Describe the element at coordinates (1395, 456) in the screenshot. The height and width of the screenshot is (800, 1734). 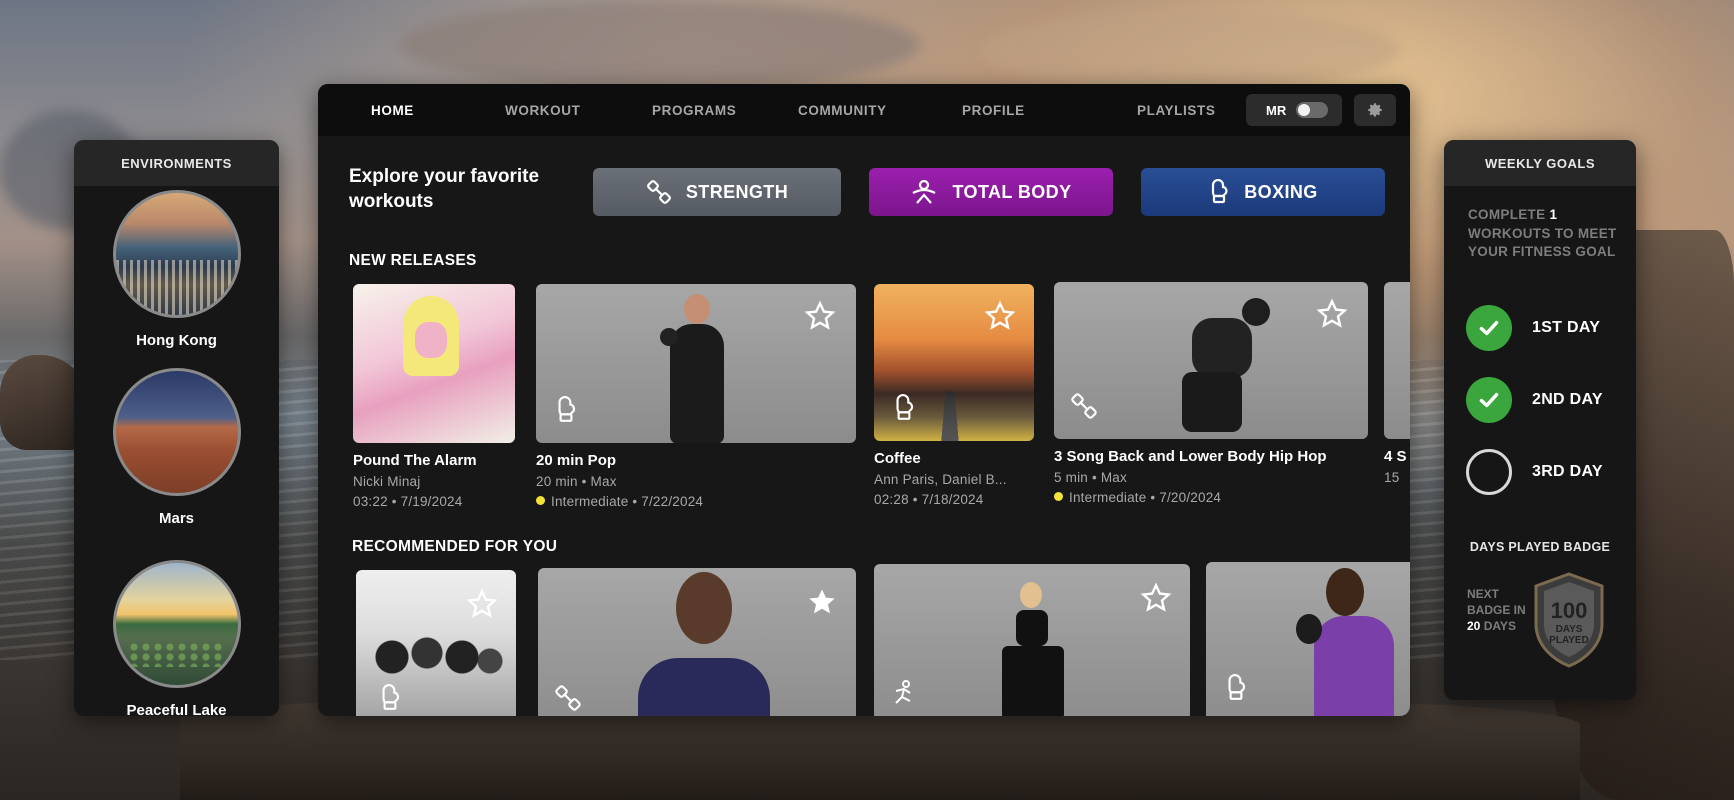
I see `card-title: 4 S` at that location.